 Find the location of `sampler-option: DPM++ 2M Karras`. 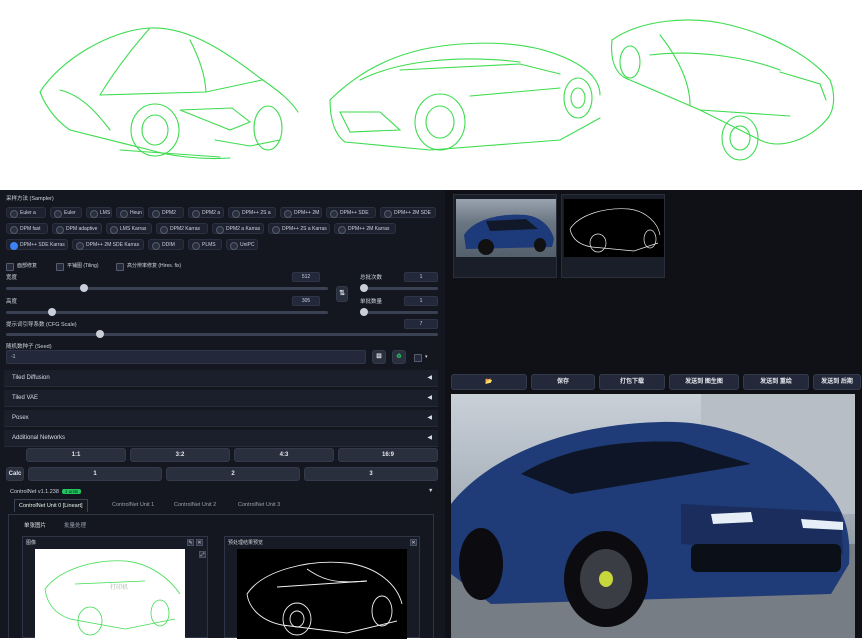

sampler-option: DPM++ 2M Karras is located at coordinates (365, 228).